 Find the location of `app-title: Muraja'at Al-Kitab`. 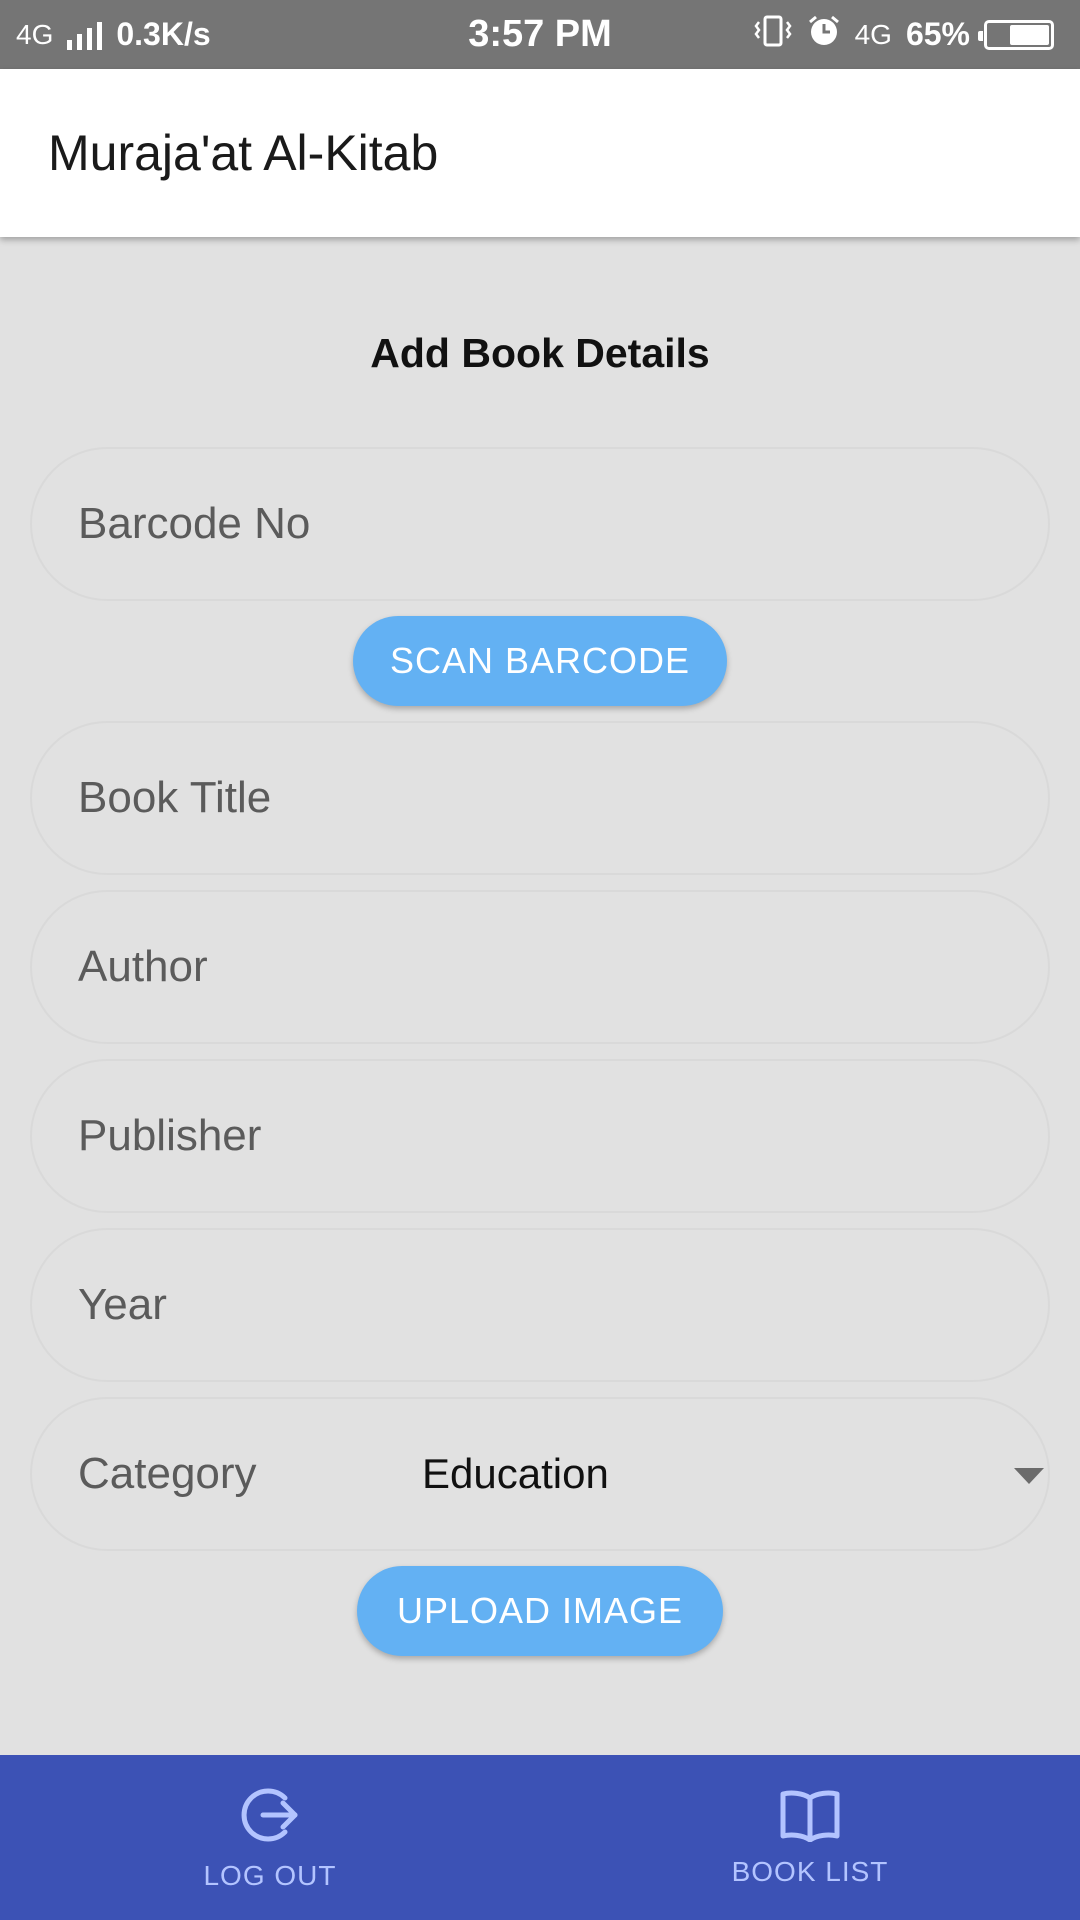

app-title: Muraja'at Al-Kitab is located at coordinates (243, 153).